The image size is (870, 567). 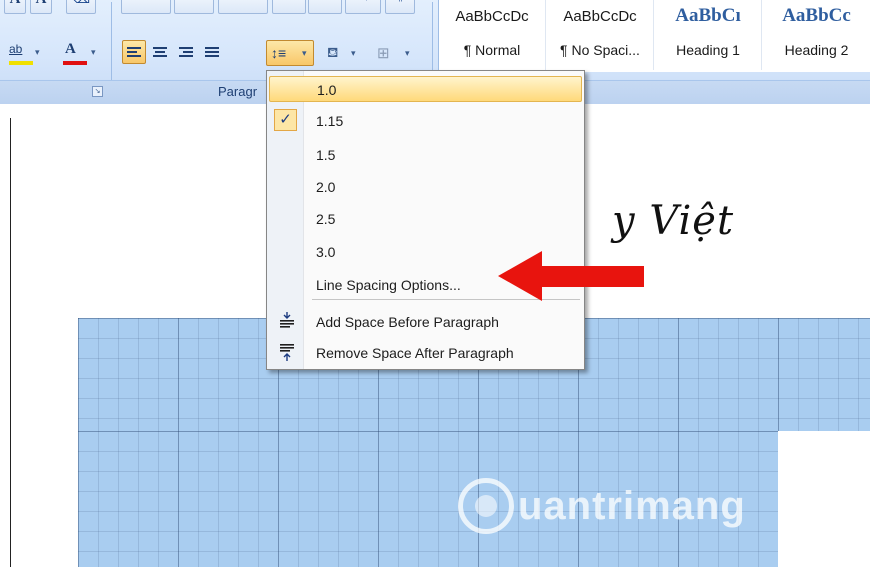 I want to click on decrease-indent-button: ⇤, so click(x=289, y=7).